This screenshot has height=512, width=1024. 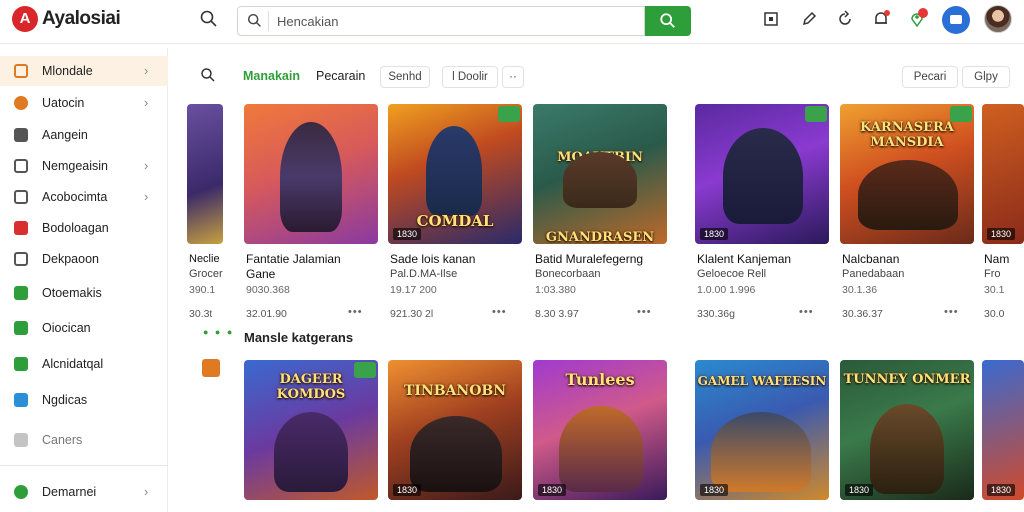 I want to click on sidebar-item-11: Caners, so click(x=84, y=440).